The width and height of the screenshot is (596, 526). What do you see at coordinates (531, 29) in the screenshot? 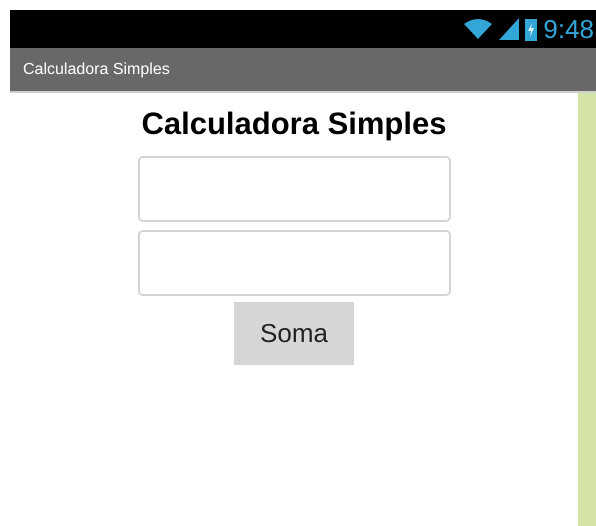
I see `battery-icon` at bounding box center [531, 29].